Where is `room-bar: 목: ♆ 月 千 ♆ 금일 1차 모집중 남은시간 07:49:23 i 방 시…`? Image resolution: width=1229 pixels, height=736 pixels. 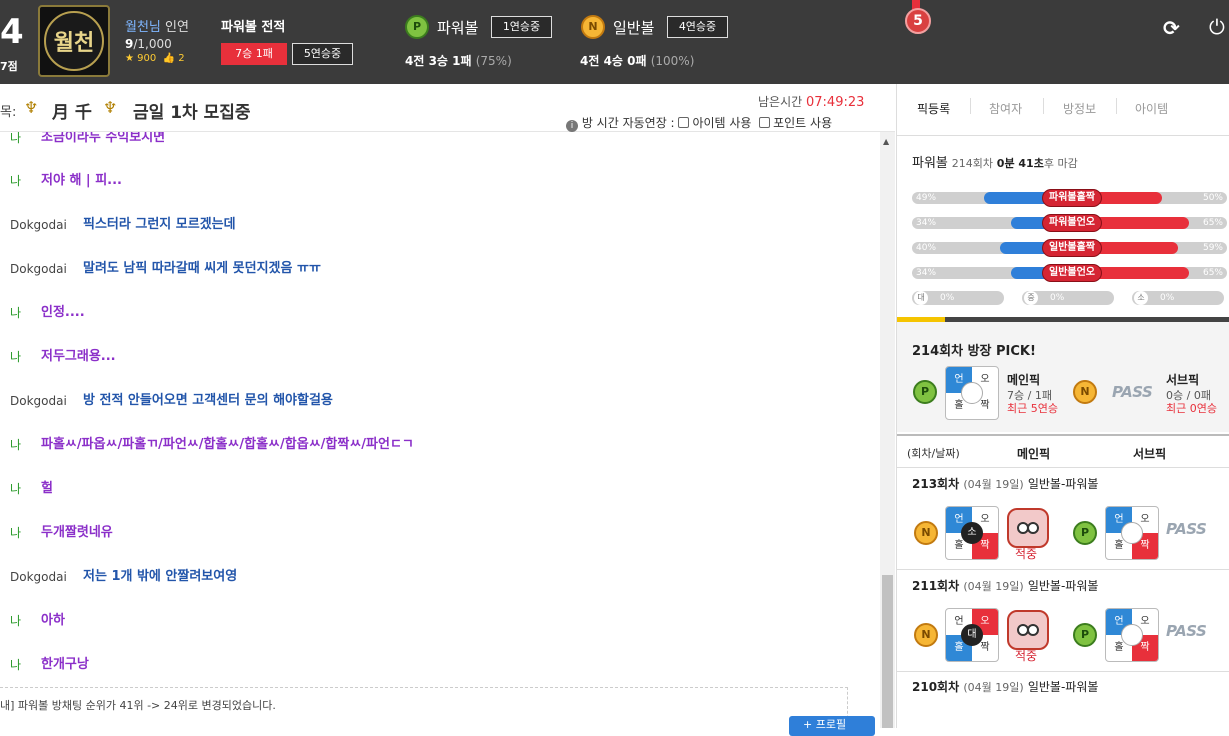
room-bar: 목: ♆ 月 千 ♆ 금일 1차 모집중 남은시간 07:49:23 i 방 시… is located at coordinates (447, 108).